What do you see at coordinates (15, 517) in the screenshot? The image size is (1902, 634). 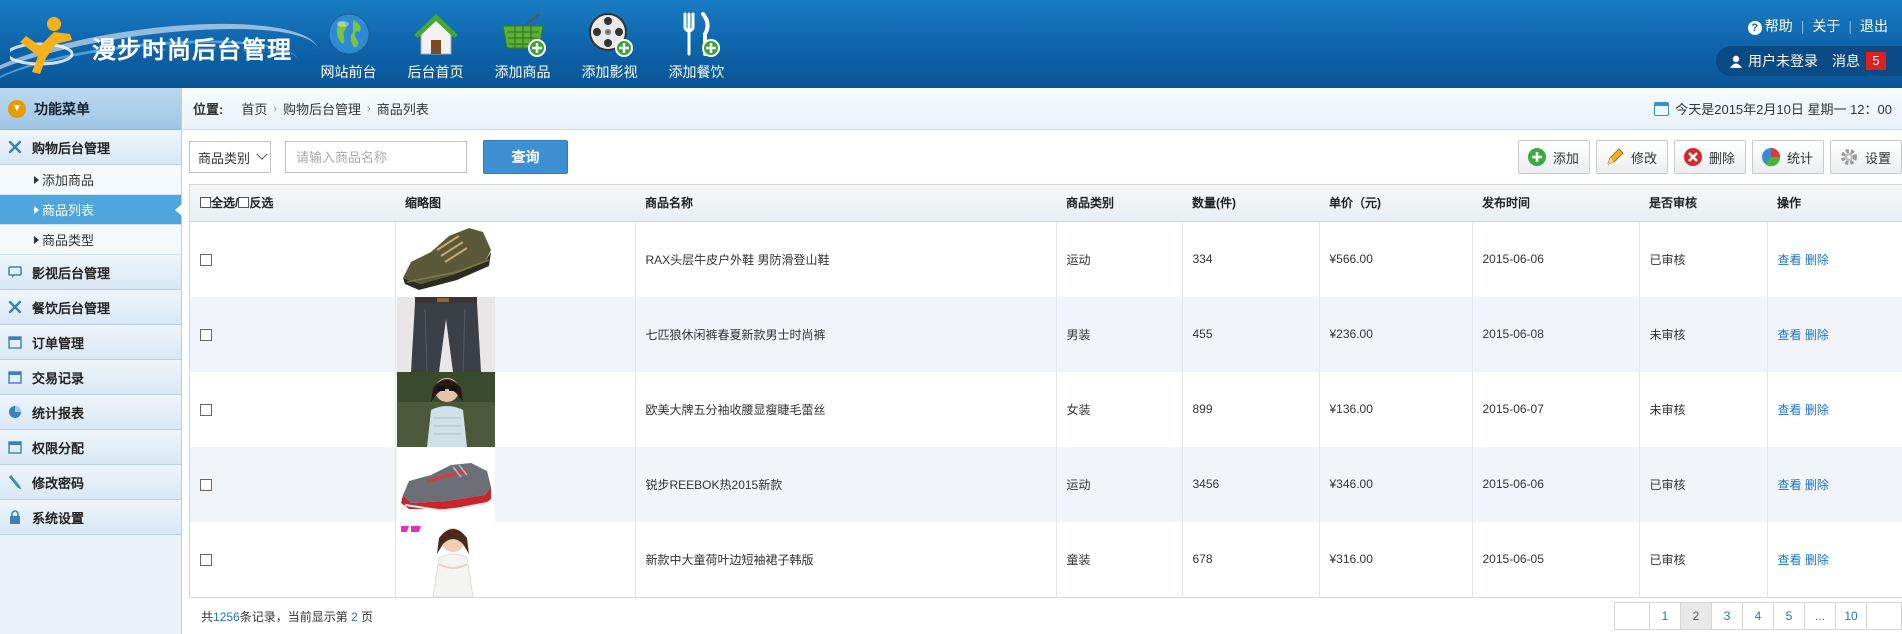 I see `lock-icon` at bounding box center [15, 517].